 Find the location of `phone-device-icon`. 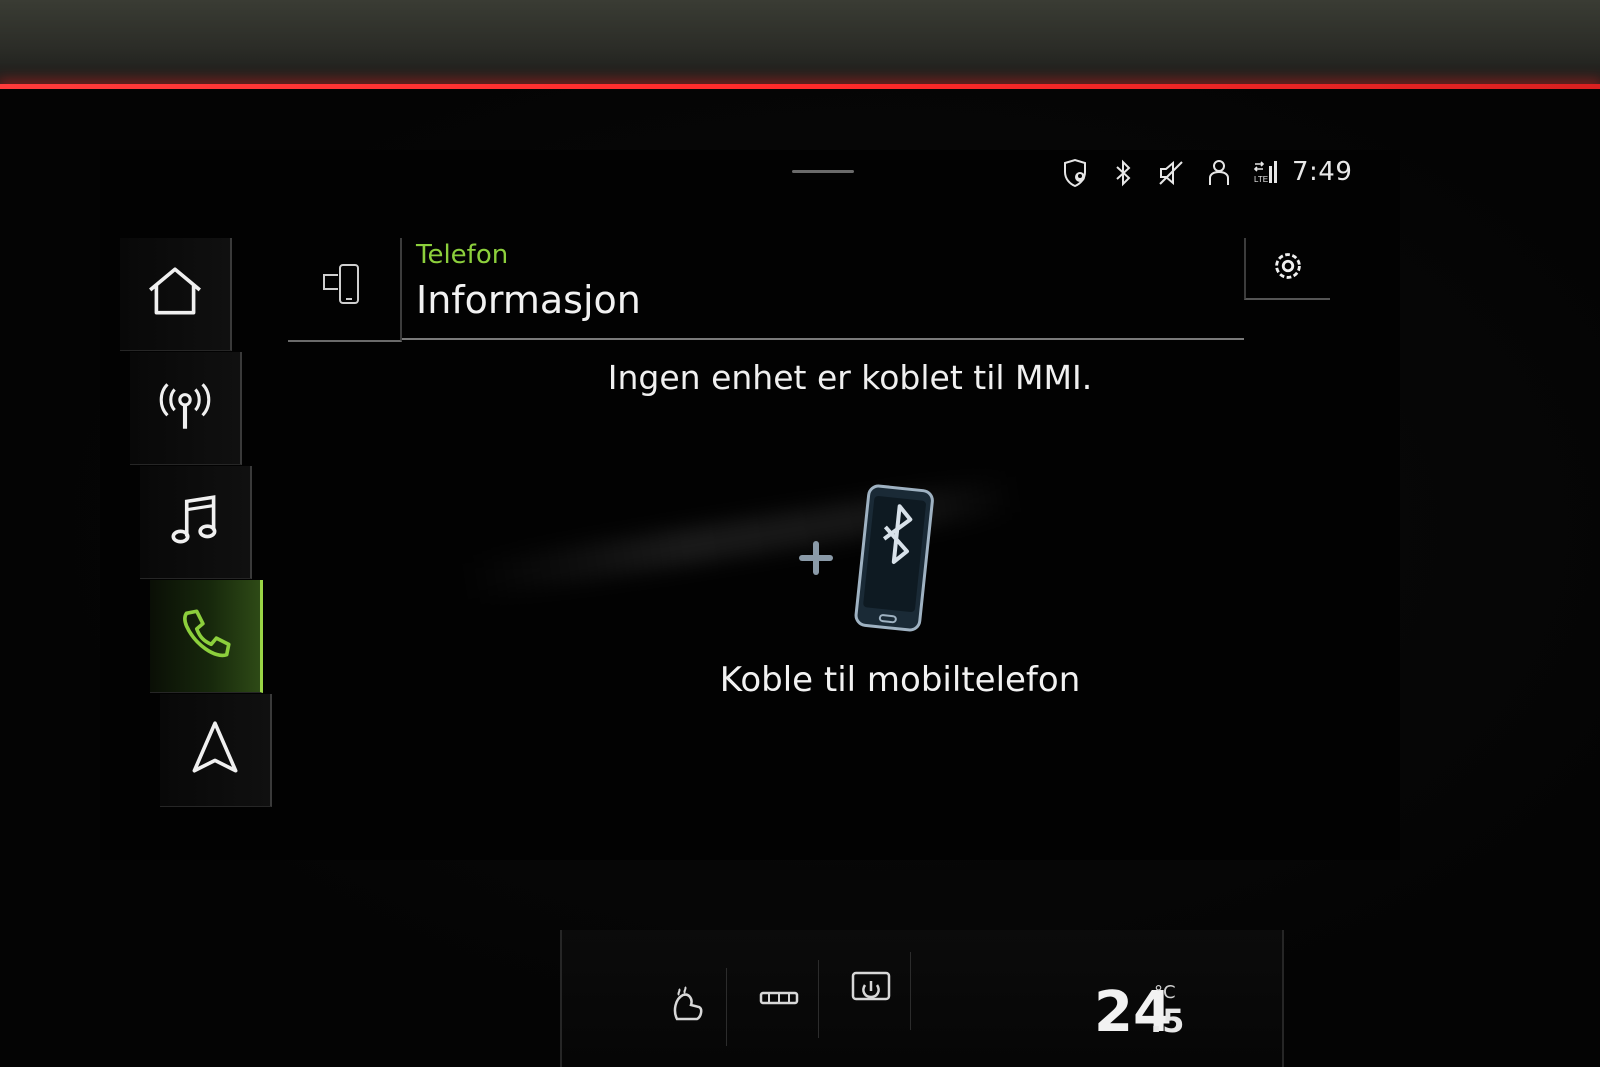

phone-device-icon is located at coordinates (344, 289).